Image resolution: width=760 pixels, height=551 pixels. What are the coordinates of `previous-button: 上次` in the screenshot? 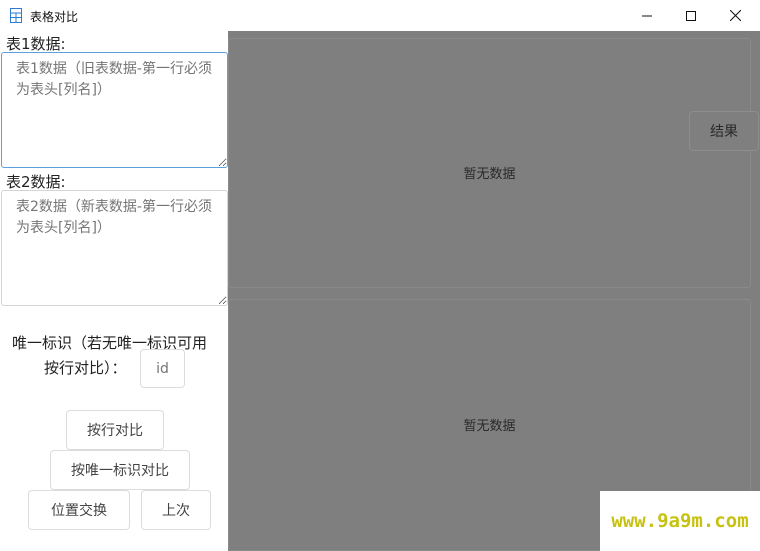 It's located at (176, 510).